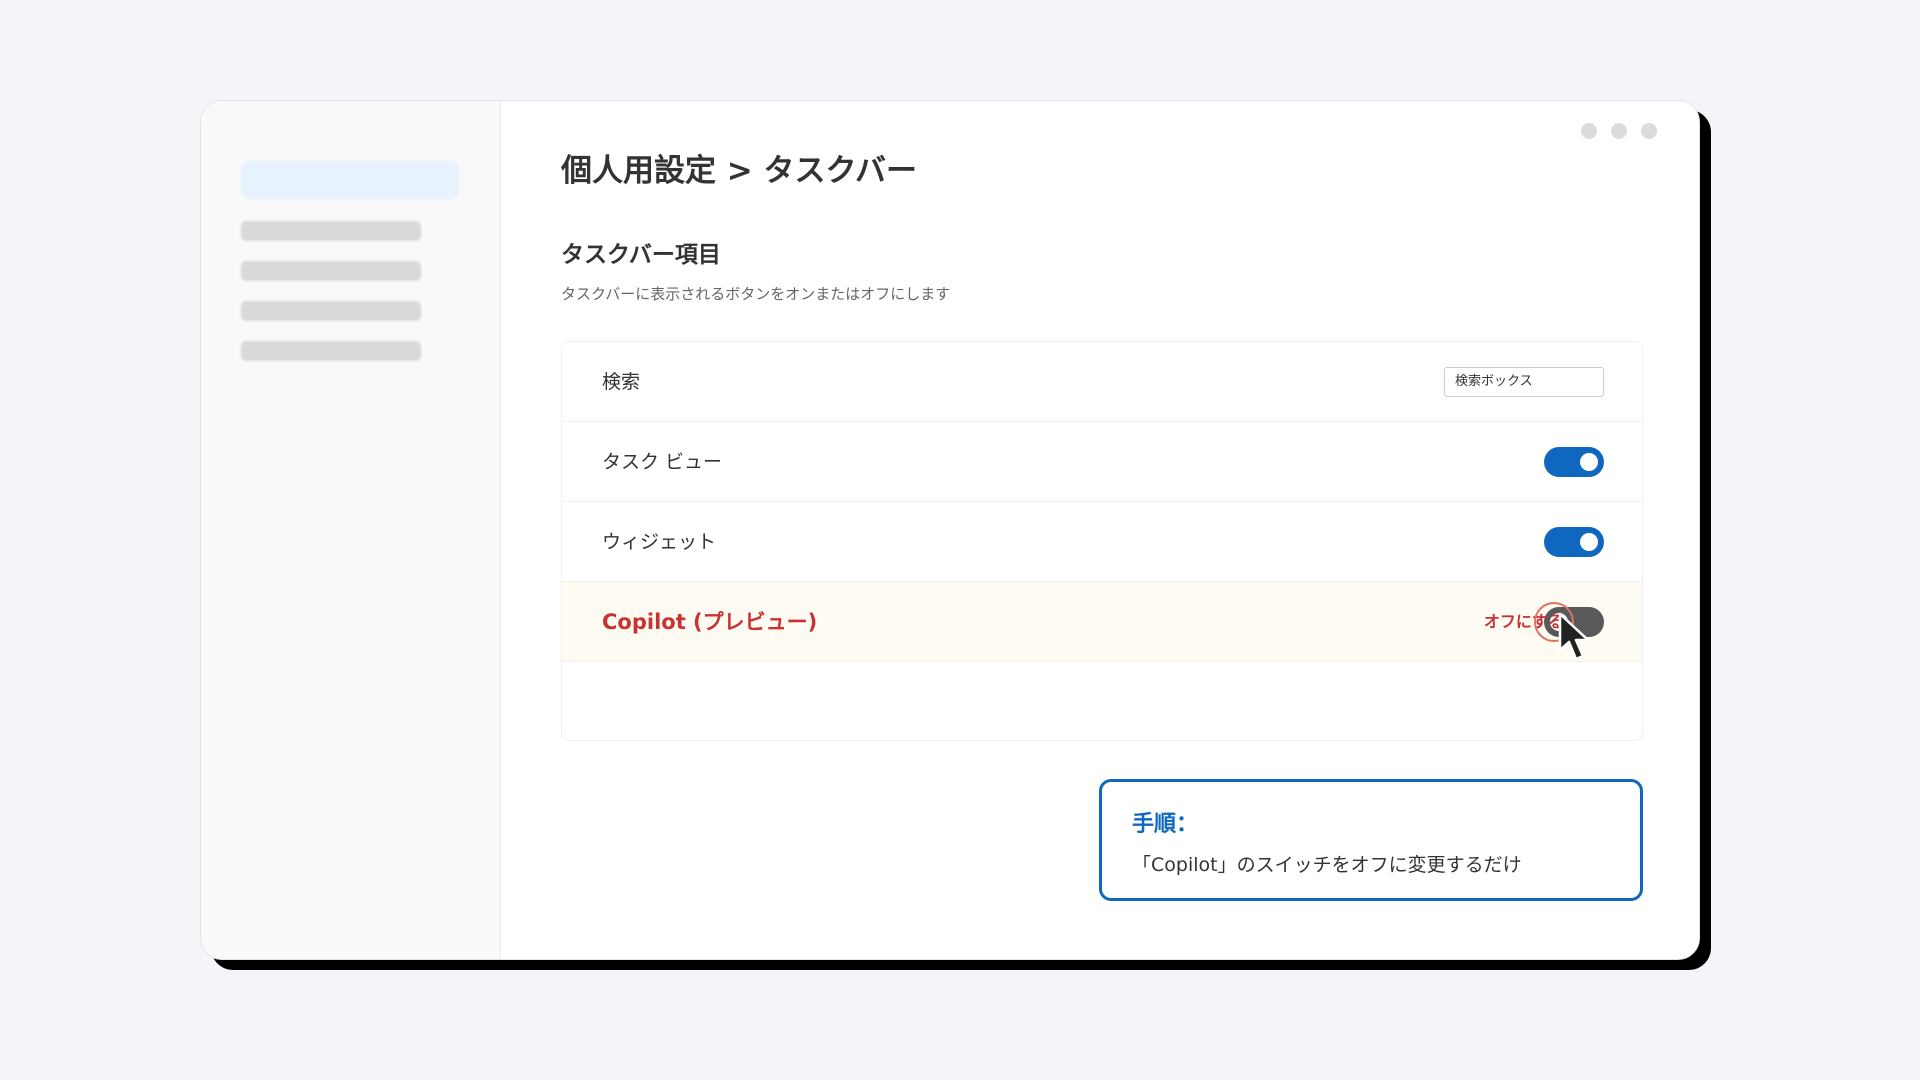 This screenshot has width=1920, height=1080. What do you see at coordinates (659, 542) in the screenshot?
I see `setting-label-widgets: ウィジェット` at bounding box center [659, 542].